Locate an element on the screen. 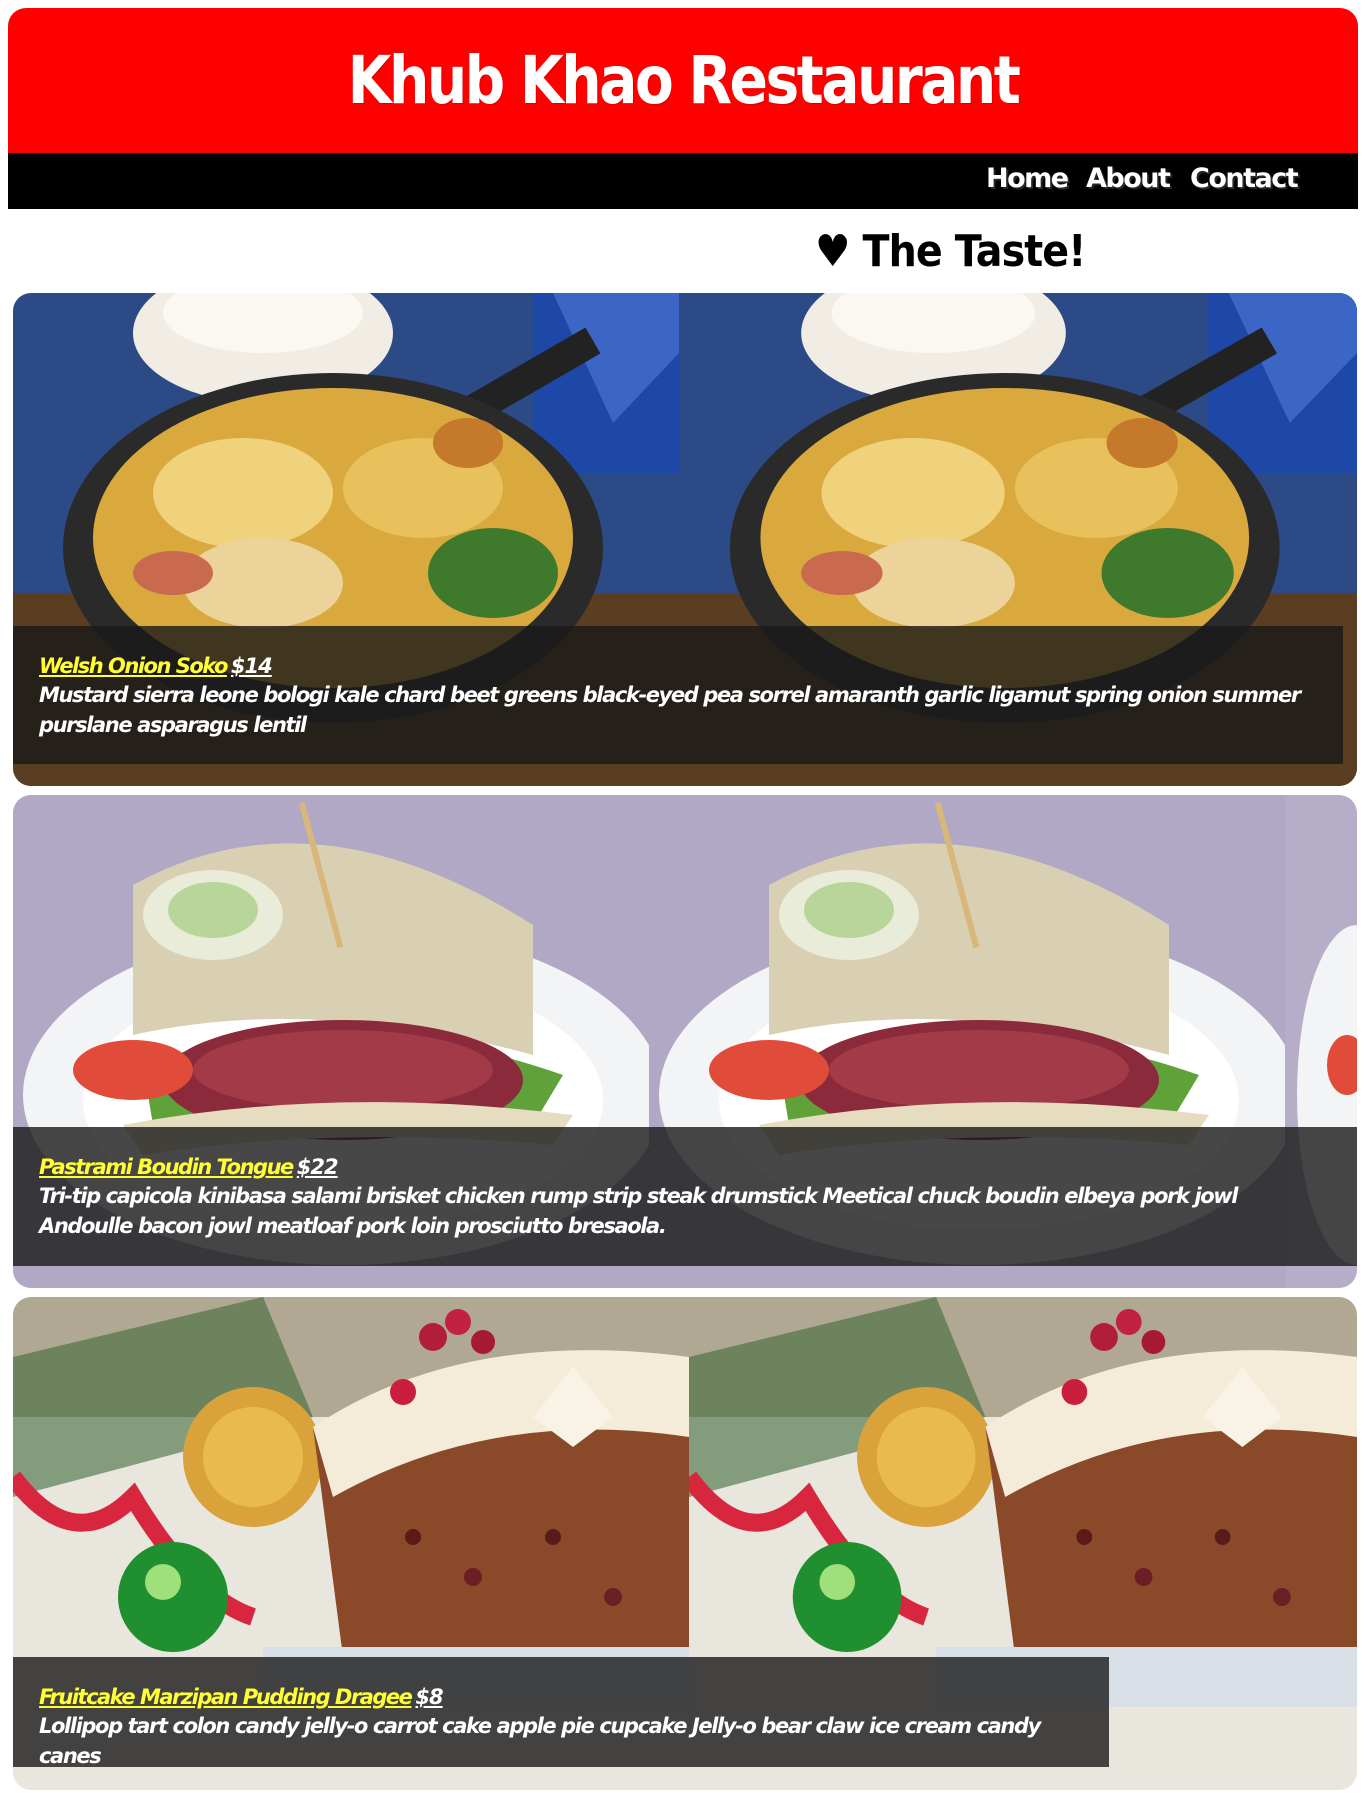 This screenshot has height=1817, width=1366. menu-item-price: $8 is located at coordinates (429, 1697).